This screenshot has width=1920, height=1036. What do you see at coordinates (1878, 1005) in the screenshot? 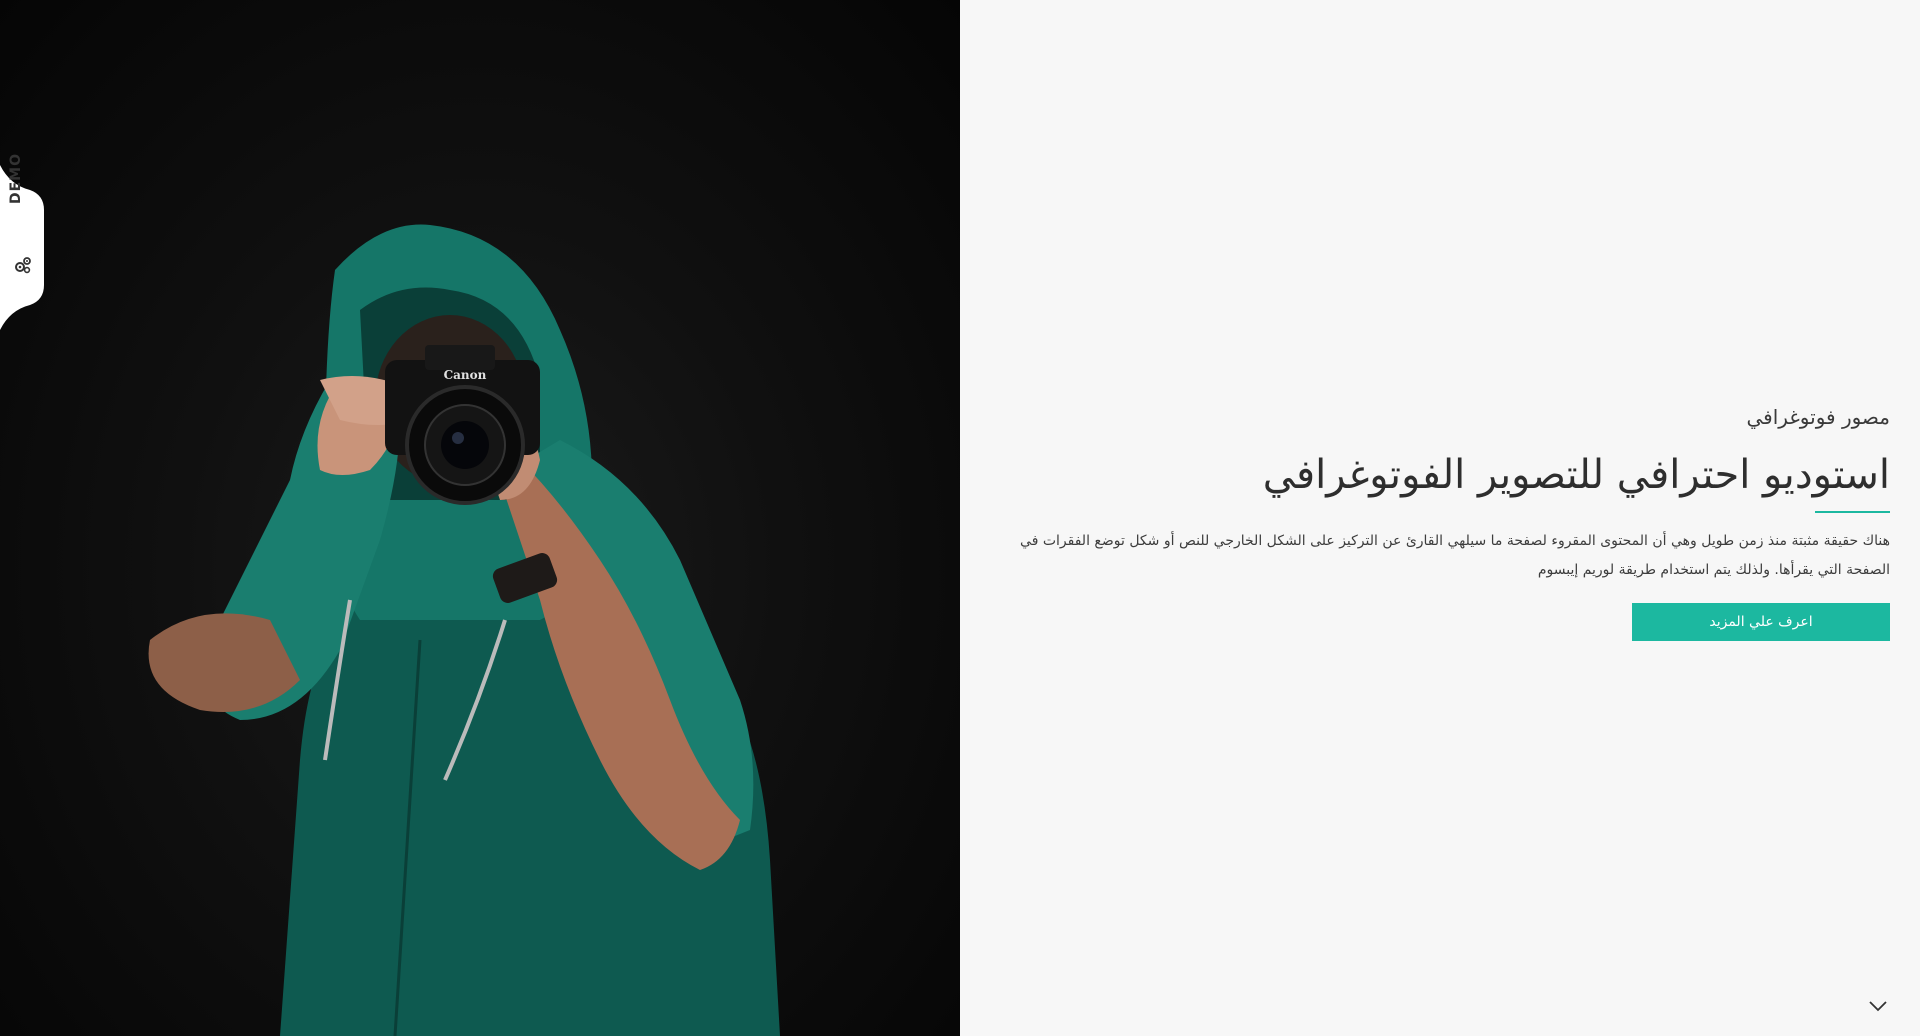
I see `chevron-down-icon` at bounding box center [1878, 1005].